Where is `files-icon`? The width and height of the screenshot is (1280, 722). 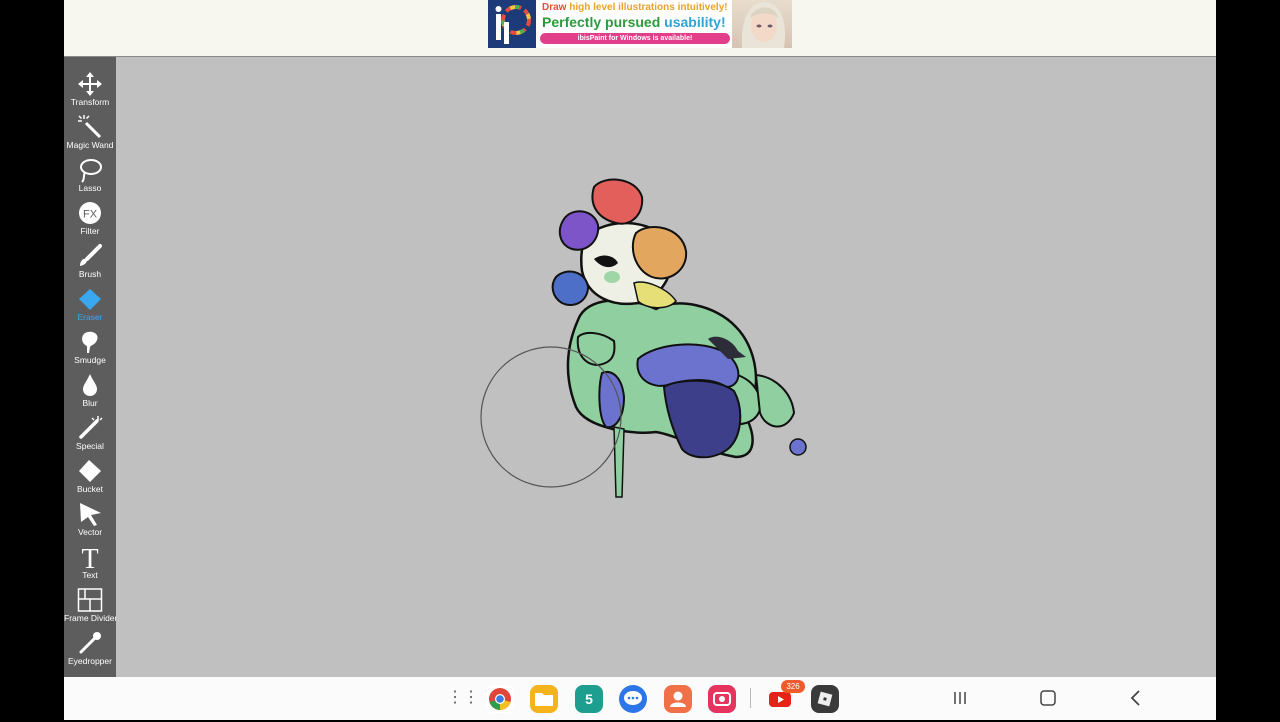
files-icon is located at coordinates (544, 699).